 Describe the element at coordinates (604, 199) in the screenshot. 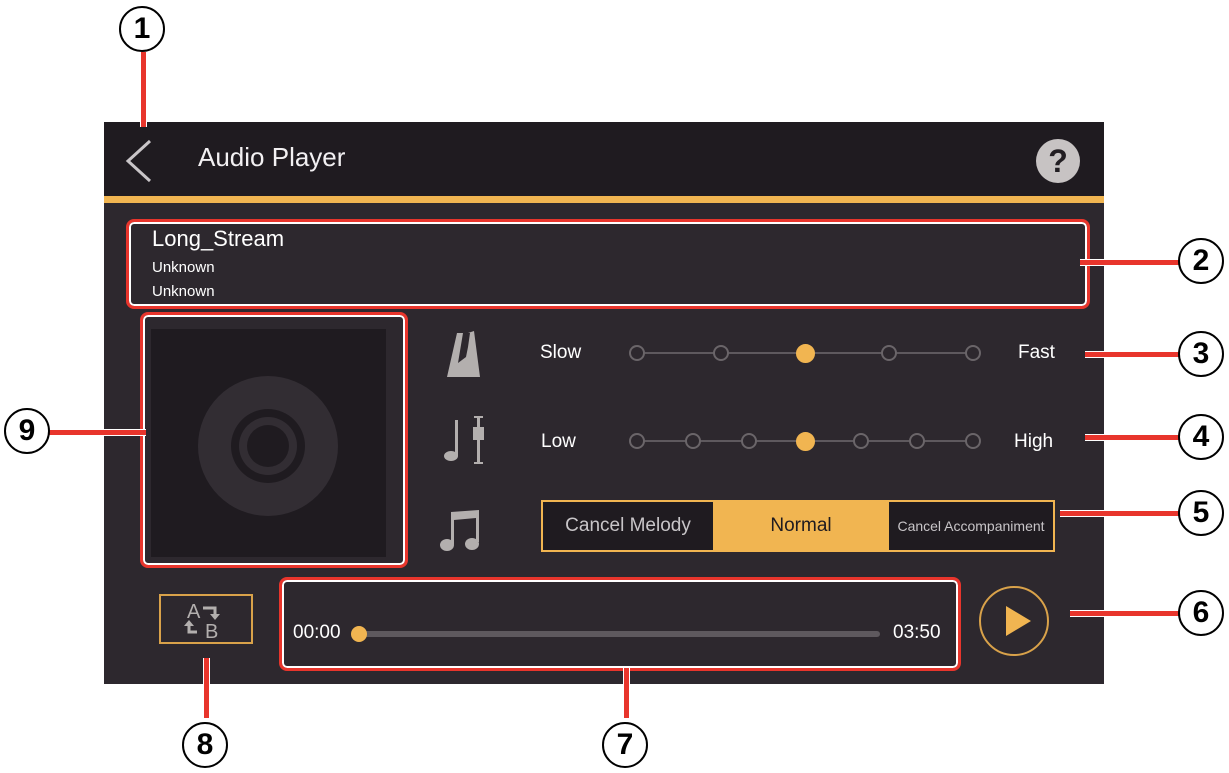

I see `title-divider` at that location.